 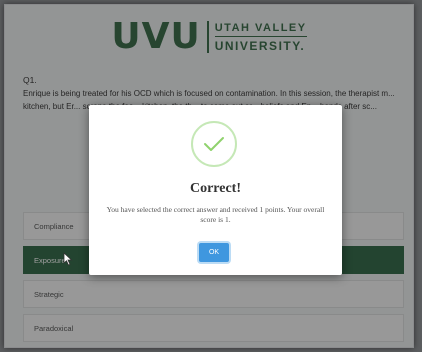 I want to click on check-mark-icon, so click(x=214, y=144).